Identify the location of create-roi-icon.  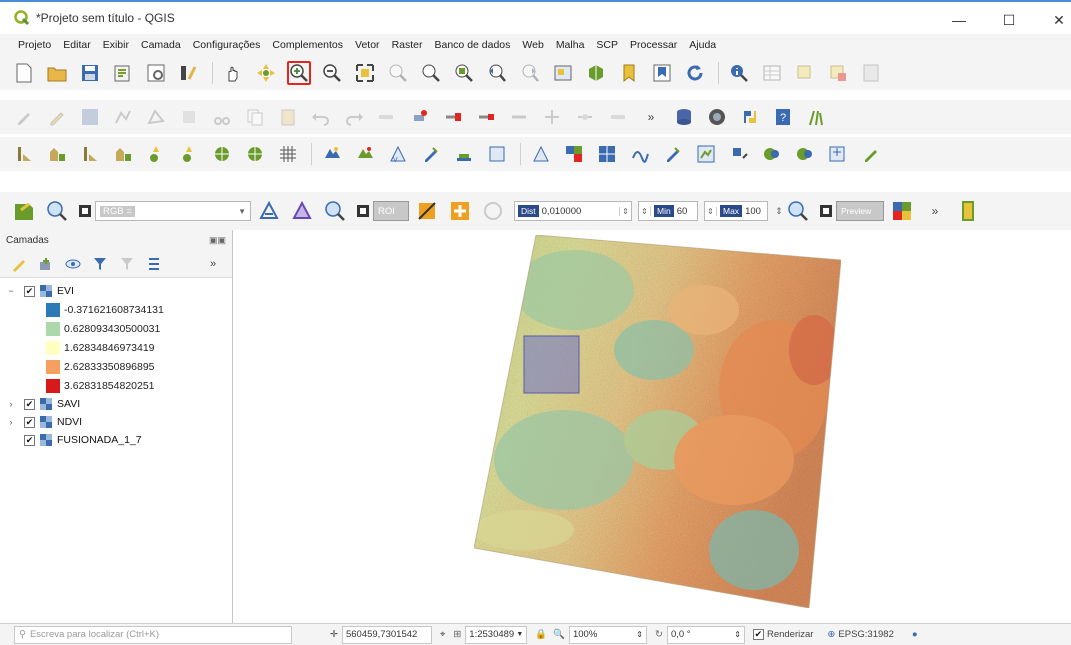
(427, 211).